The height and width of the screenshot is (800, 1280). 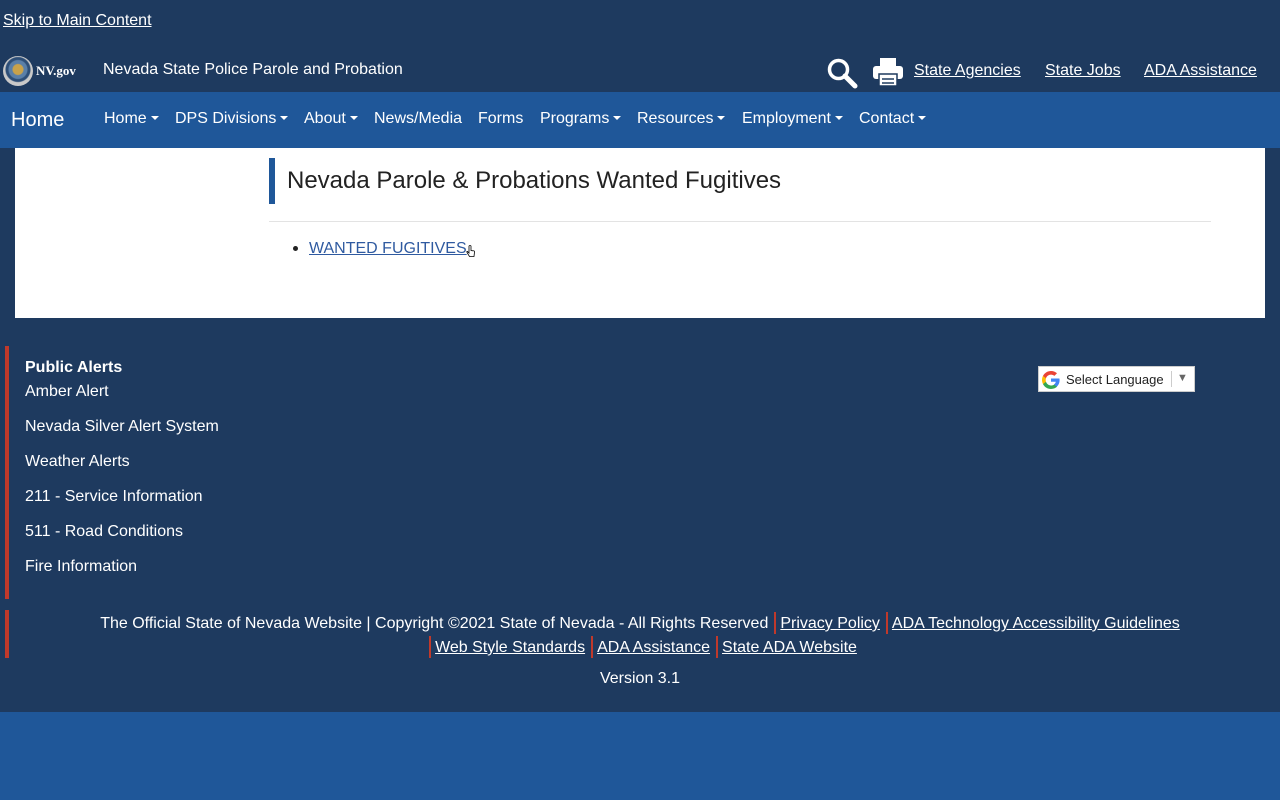 I want to click on version-text: Version 3.1, so click(x=640, y=678).